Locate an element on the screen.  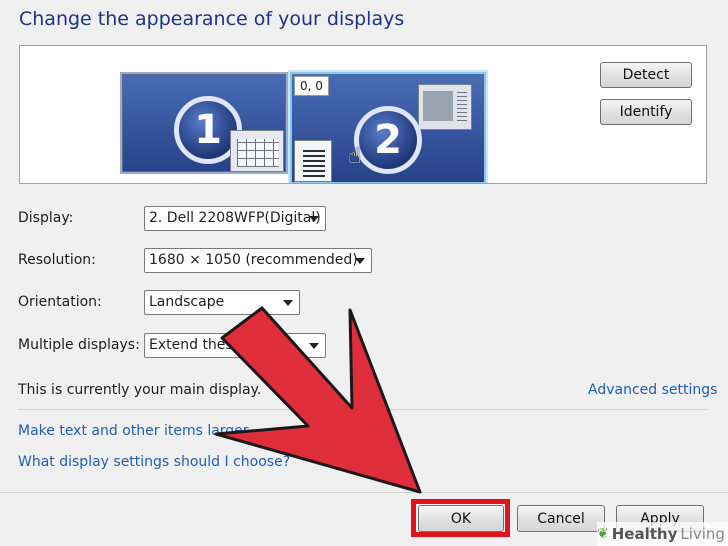
multiple-displays-label: Multiple displays: is located at coordinates (79, 345).